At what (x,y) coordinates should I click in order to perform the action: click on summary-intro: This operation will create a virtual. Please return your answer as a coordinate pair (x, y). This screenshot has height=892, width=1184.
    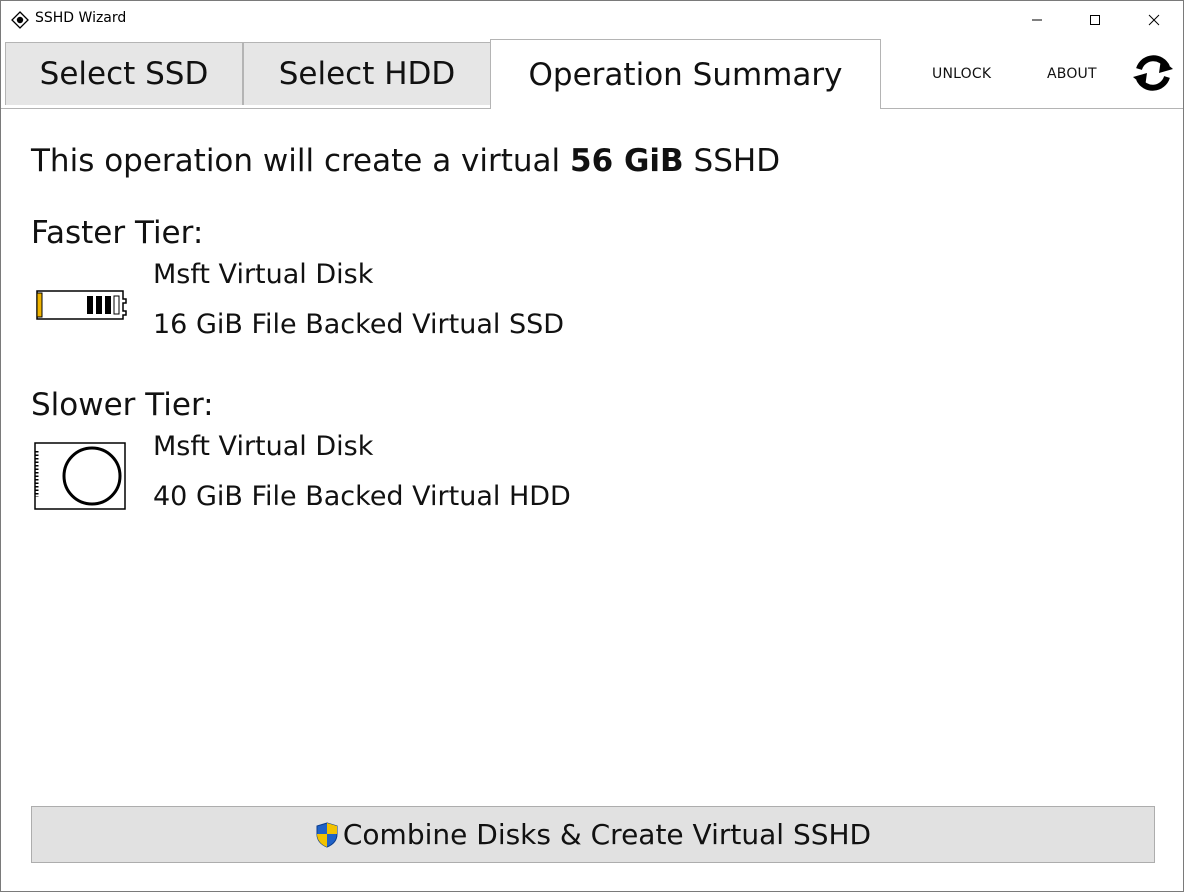
    Looking at the image, I should click on (296, 161).